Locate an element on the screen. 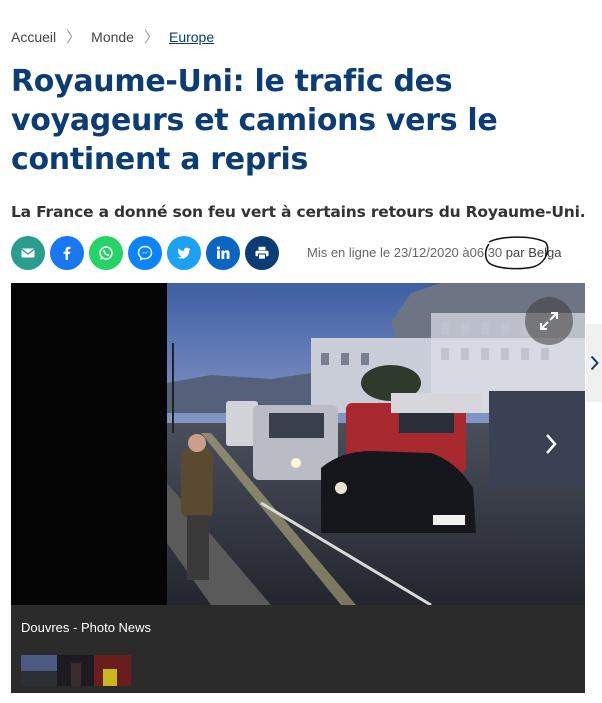 This screenshot has height=703, width=602. whatsapp-icon is located at coordinates (106, 253).